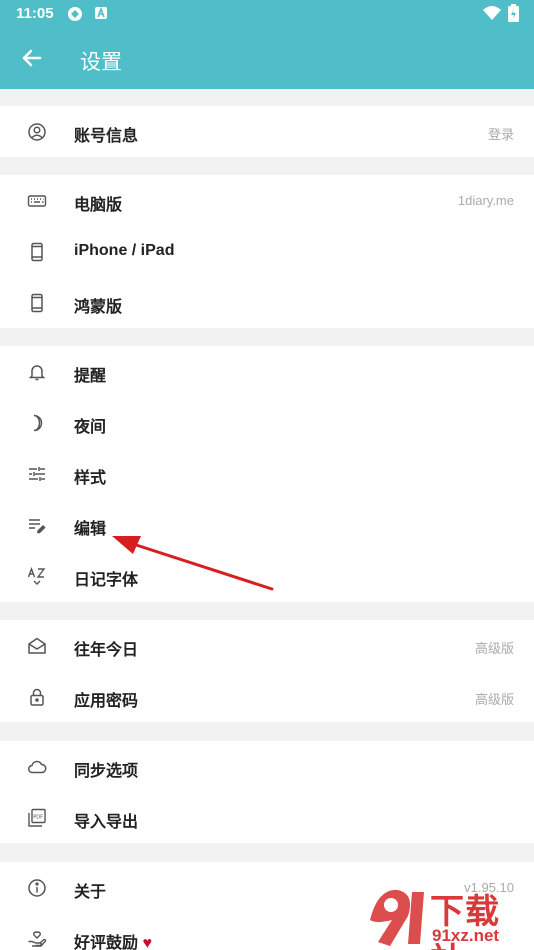 The height and width of the screenshot is (950, 534). Describe the element at coordinates (267, 200) in the screenshot. I see `settings-item-desktop: 电脑版 1diary.me` at that location.